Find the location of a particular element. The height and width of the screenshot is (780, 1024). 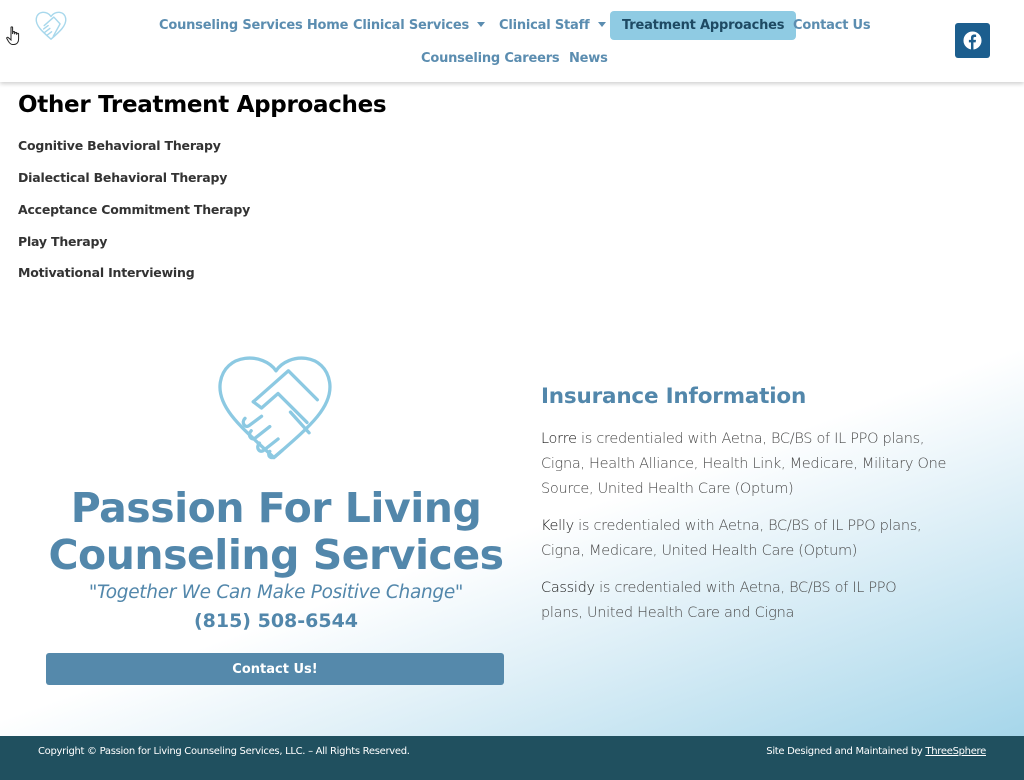

hand-cursor-icon is located at coordinates (13, 35).